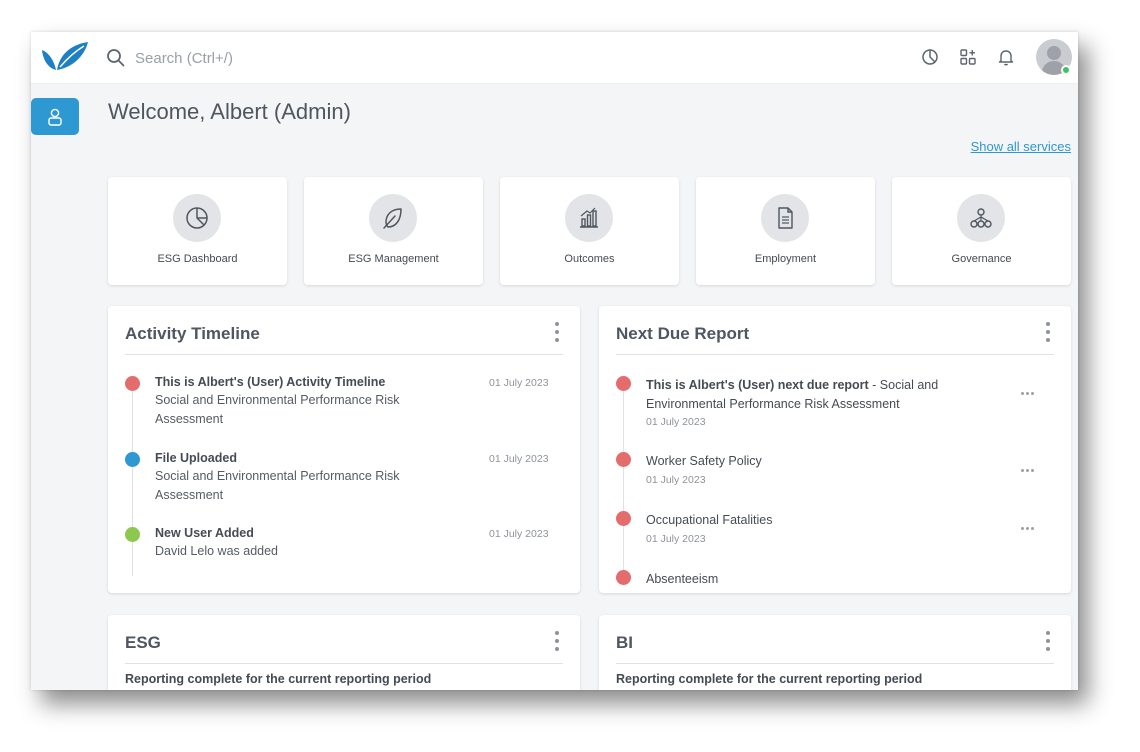 The image size is (1140, 752). Describe the element at coordinates (196, 458) in the screenshot. I see `timeline-item-title: File Uploaded` at that location.